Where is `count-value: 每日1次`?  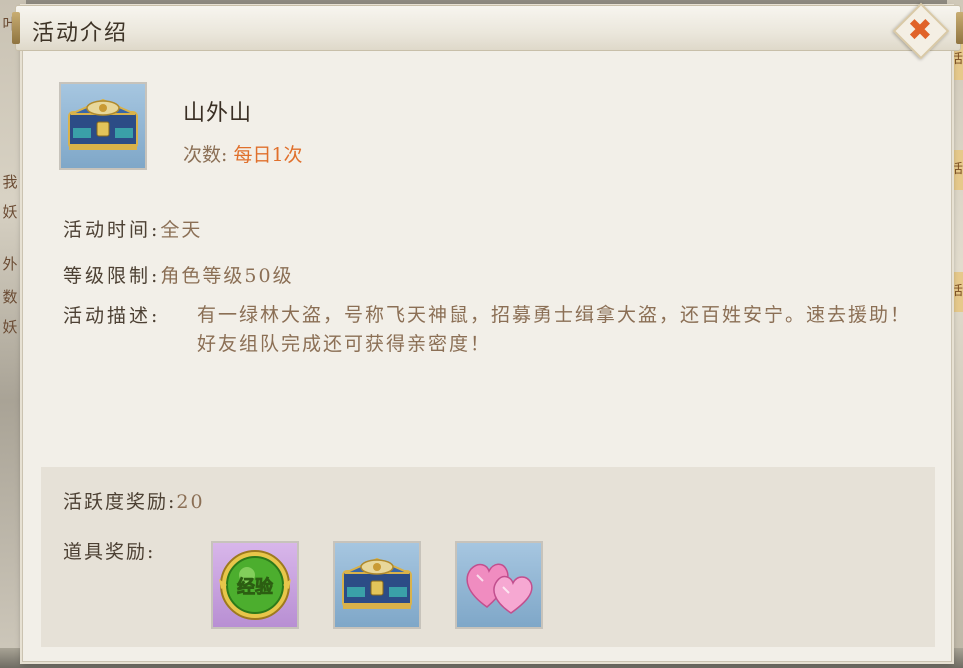
count-value: 每日1次 is located at coordinates (268, 155).